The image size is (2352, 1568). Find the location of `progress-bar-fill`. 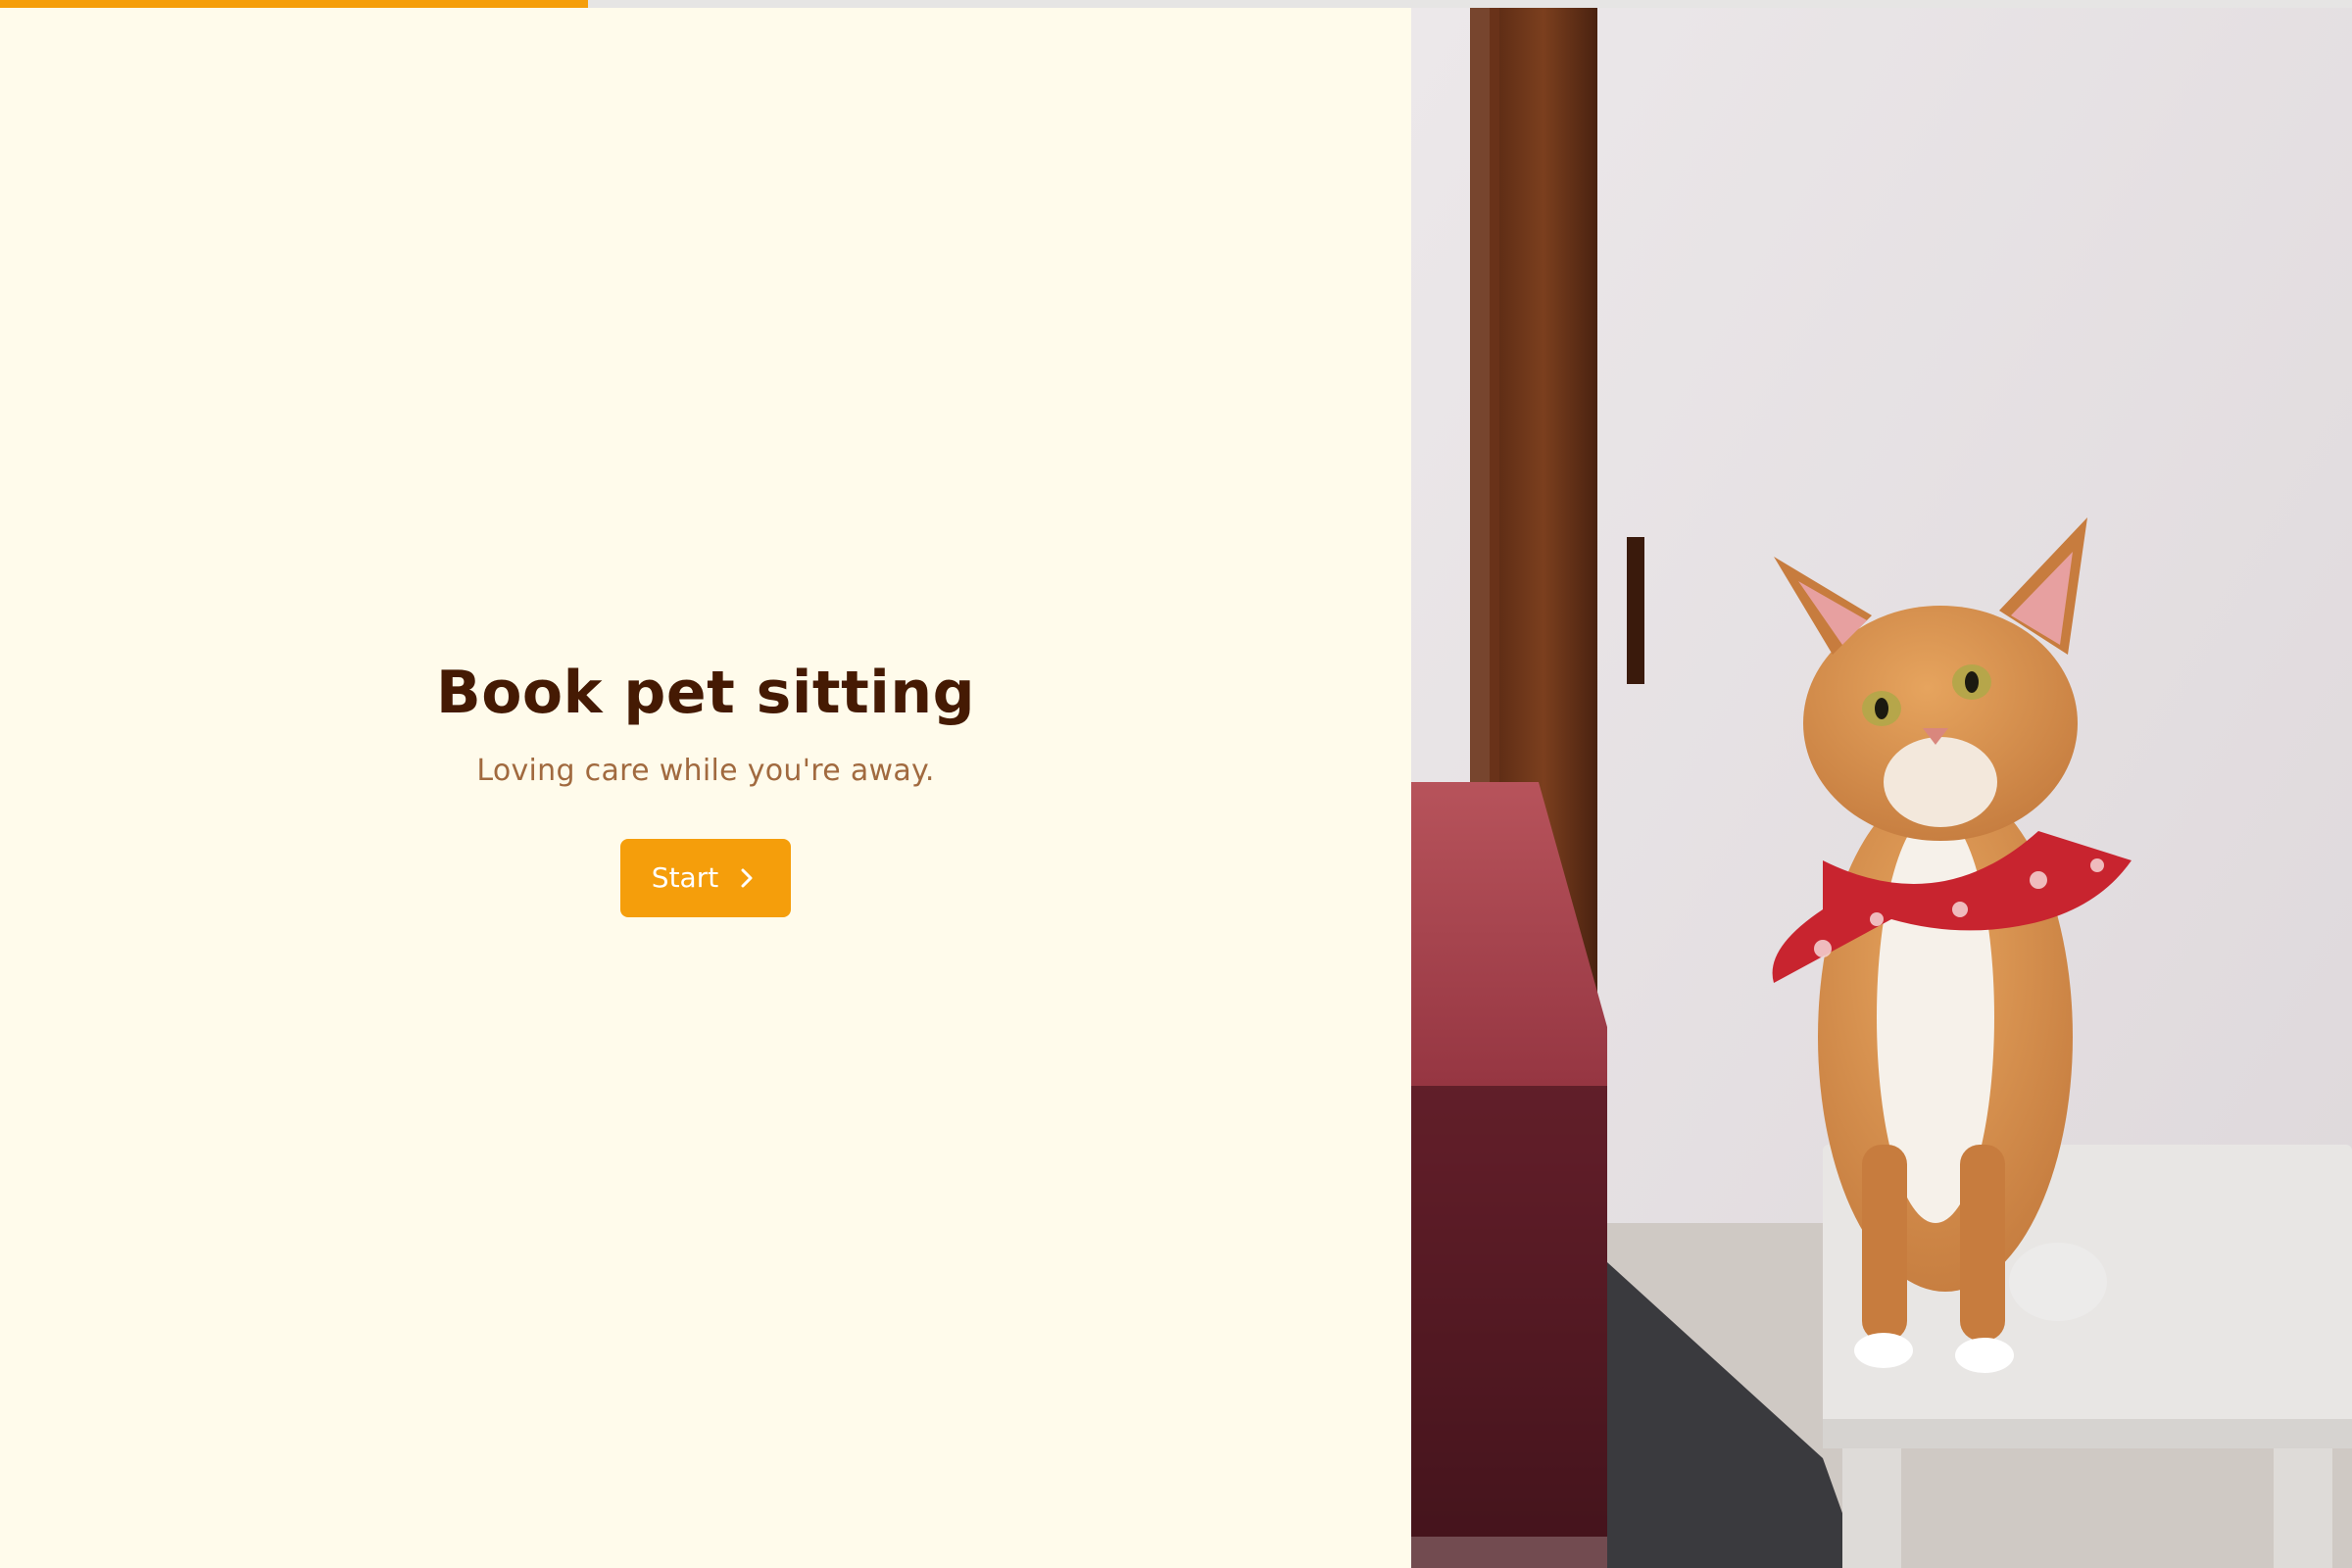

progress-bar-fill is located at coordinates (294, 4).